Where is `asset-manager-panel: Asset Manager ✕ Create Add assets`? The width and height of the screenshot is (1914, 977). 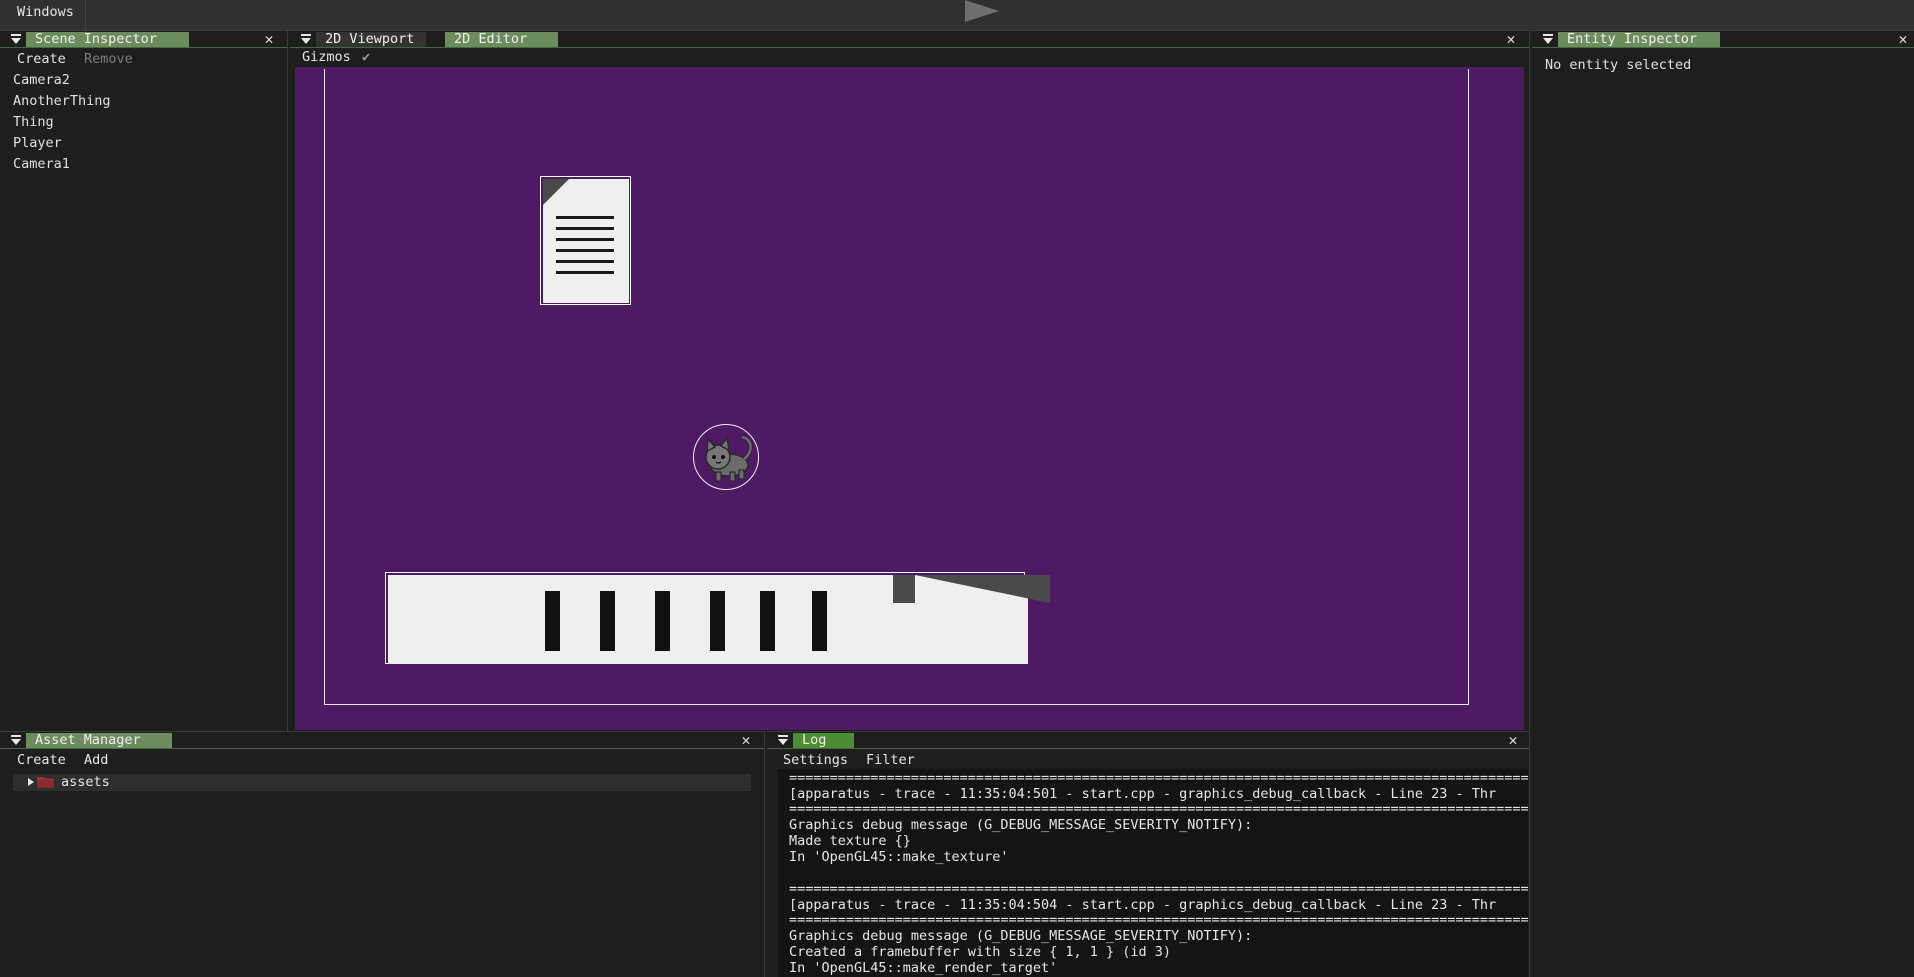 asset-manager-panel: Asset Manager ✕ Create Add assets is located at coordinates (382, 854).